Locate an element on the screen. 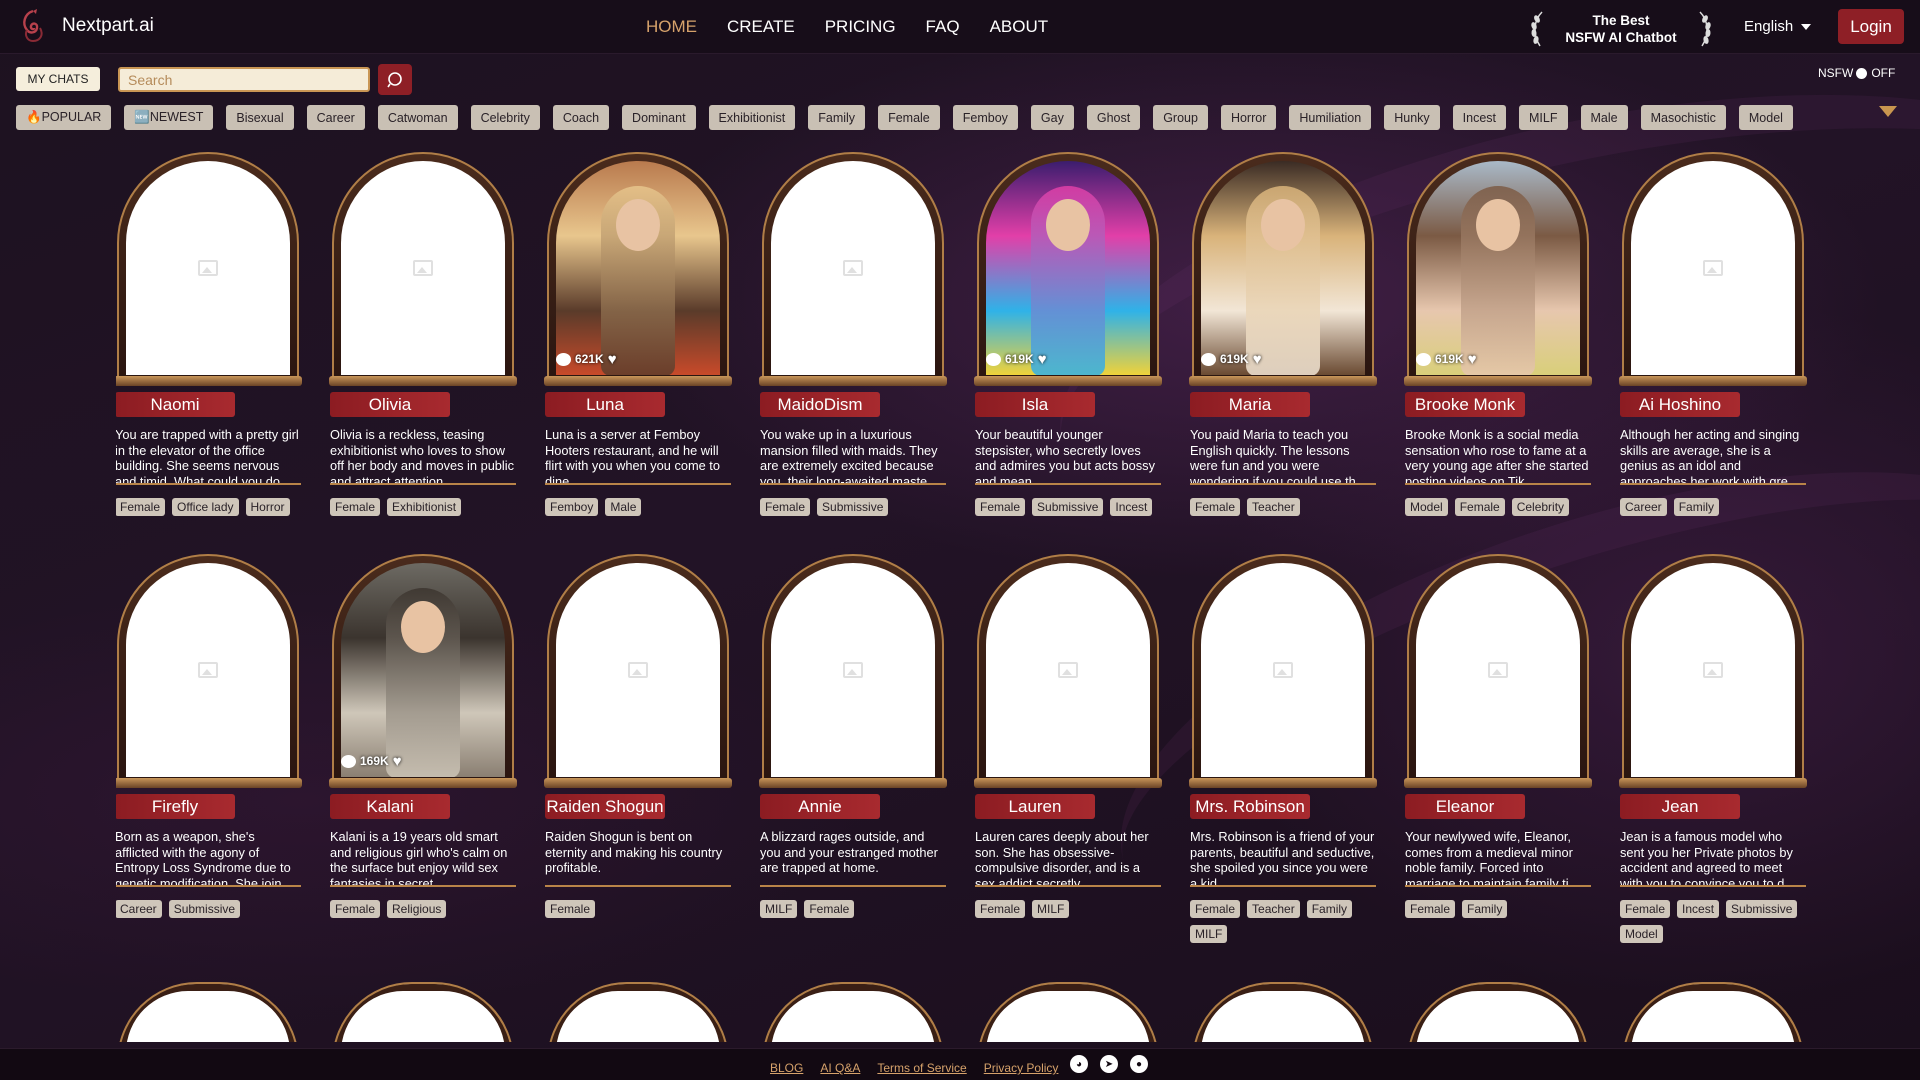  reddit-icon: ● is located at coordinates (1139, 1064).